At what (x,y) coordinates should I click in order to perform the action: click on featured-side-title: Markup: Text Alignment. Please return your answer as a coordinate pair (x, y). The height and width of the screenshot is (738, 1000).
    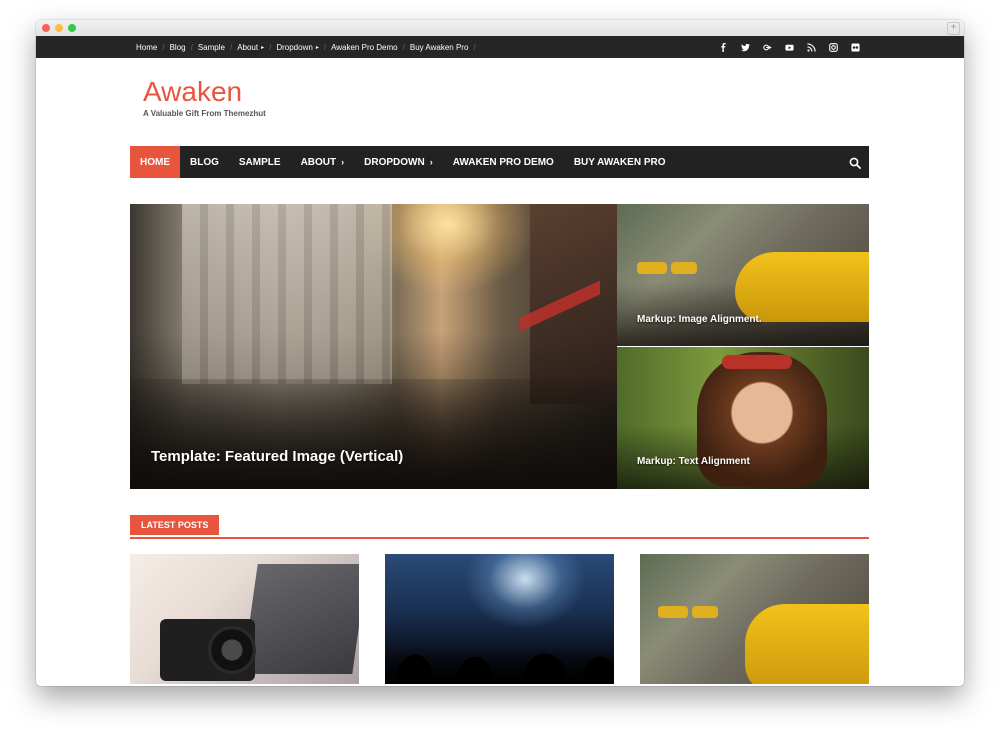
    Looking at the image, I should click on (693, 461).